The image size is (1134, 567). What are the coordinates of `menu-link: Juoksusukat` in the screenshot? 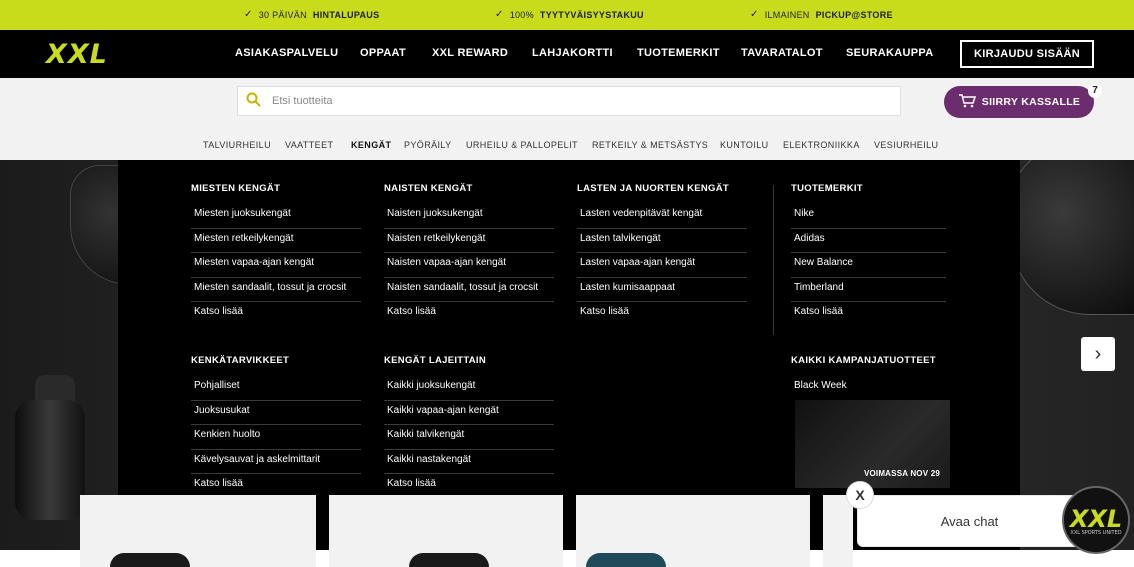 It's located at (276, 413).